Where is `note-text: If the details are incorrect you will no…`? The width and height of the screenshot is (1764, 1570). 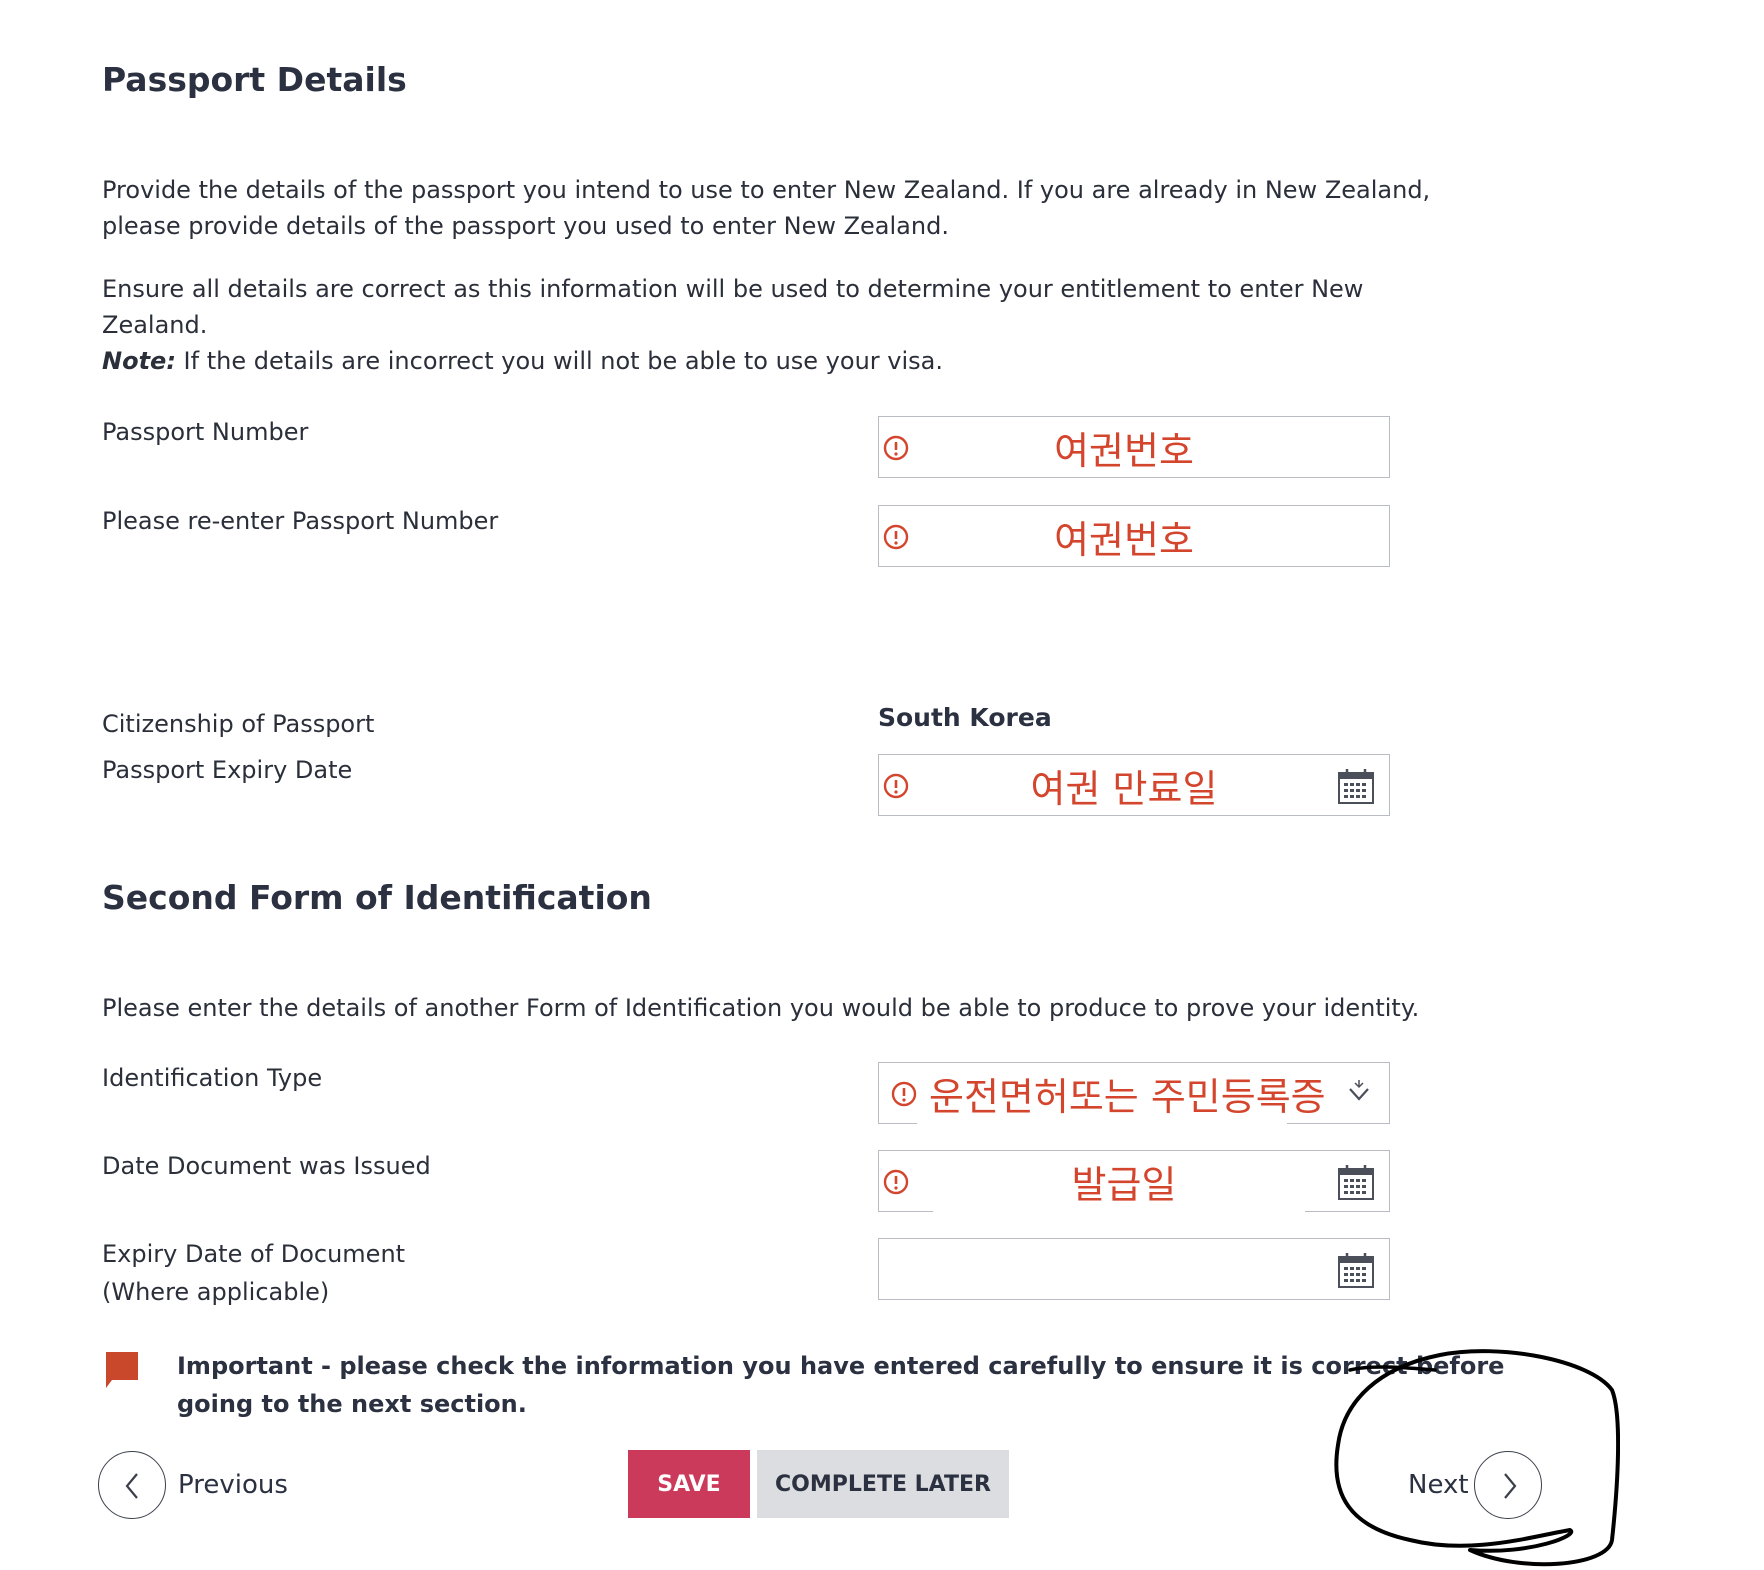
note-text: If the details are incorrect you will no… is located at coordinates (559, 361).